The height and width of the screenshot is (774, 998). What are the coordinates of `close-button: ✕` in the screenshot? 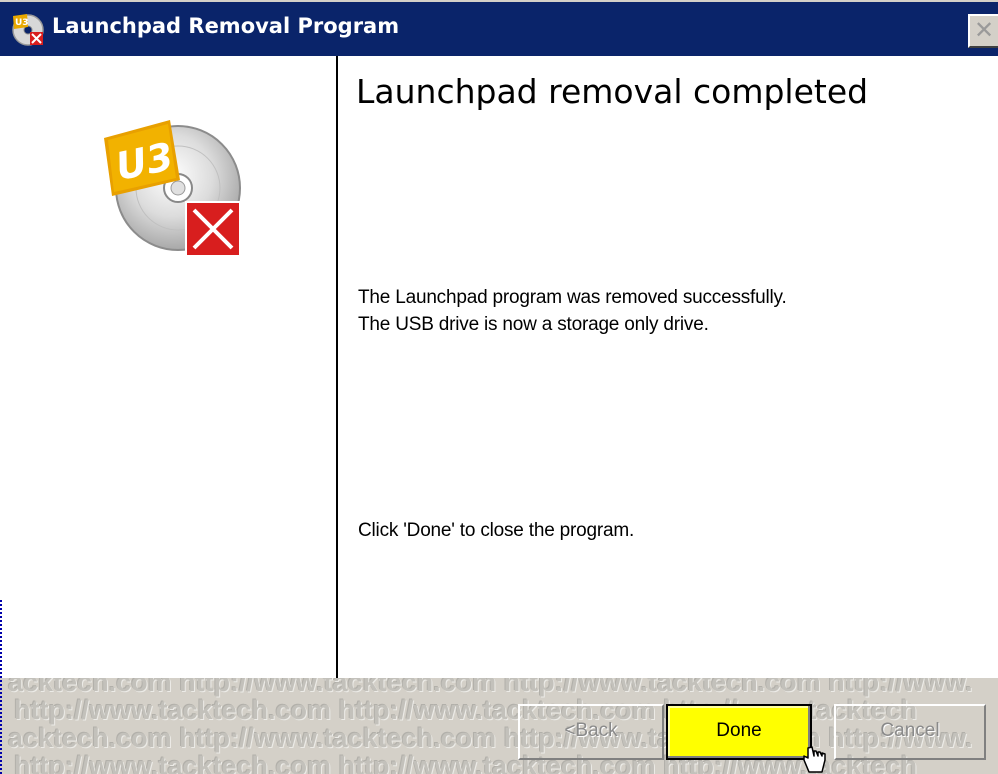 It's located at (983, 31).